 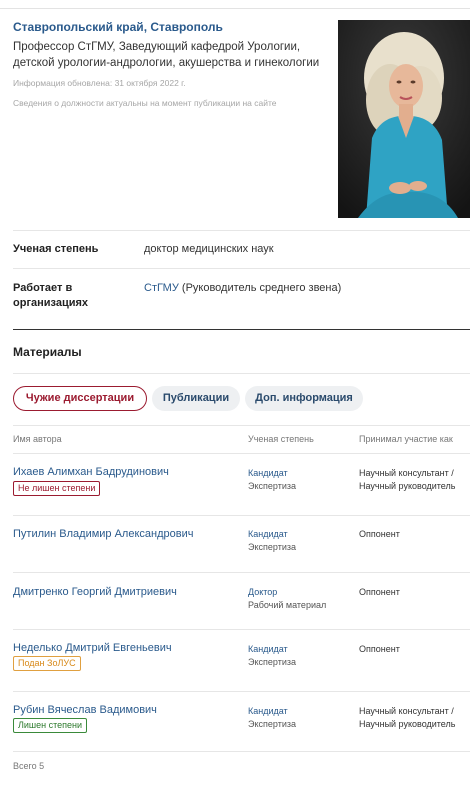 I want to click on column-header-degree: Ученая степень, so click(x=281, y=439).